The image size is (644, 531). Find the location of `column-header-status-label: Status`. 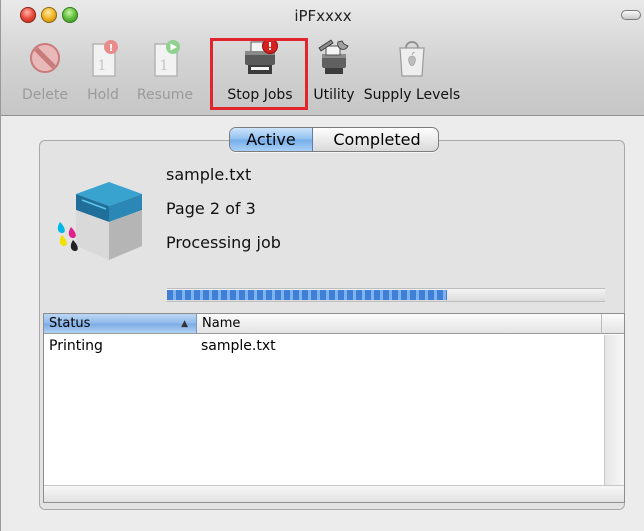

column-header-status-label: Status is located at coordinates (70, 323).